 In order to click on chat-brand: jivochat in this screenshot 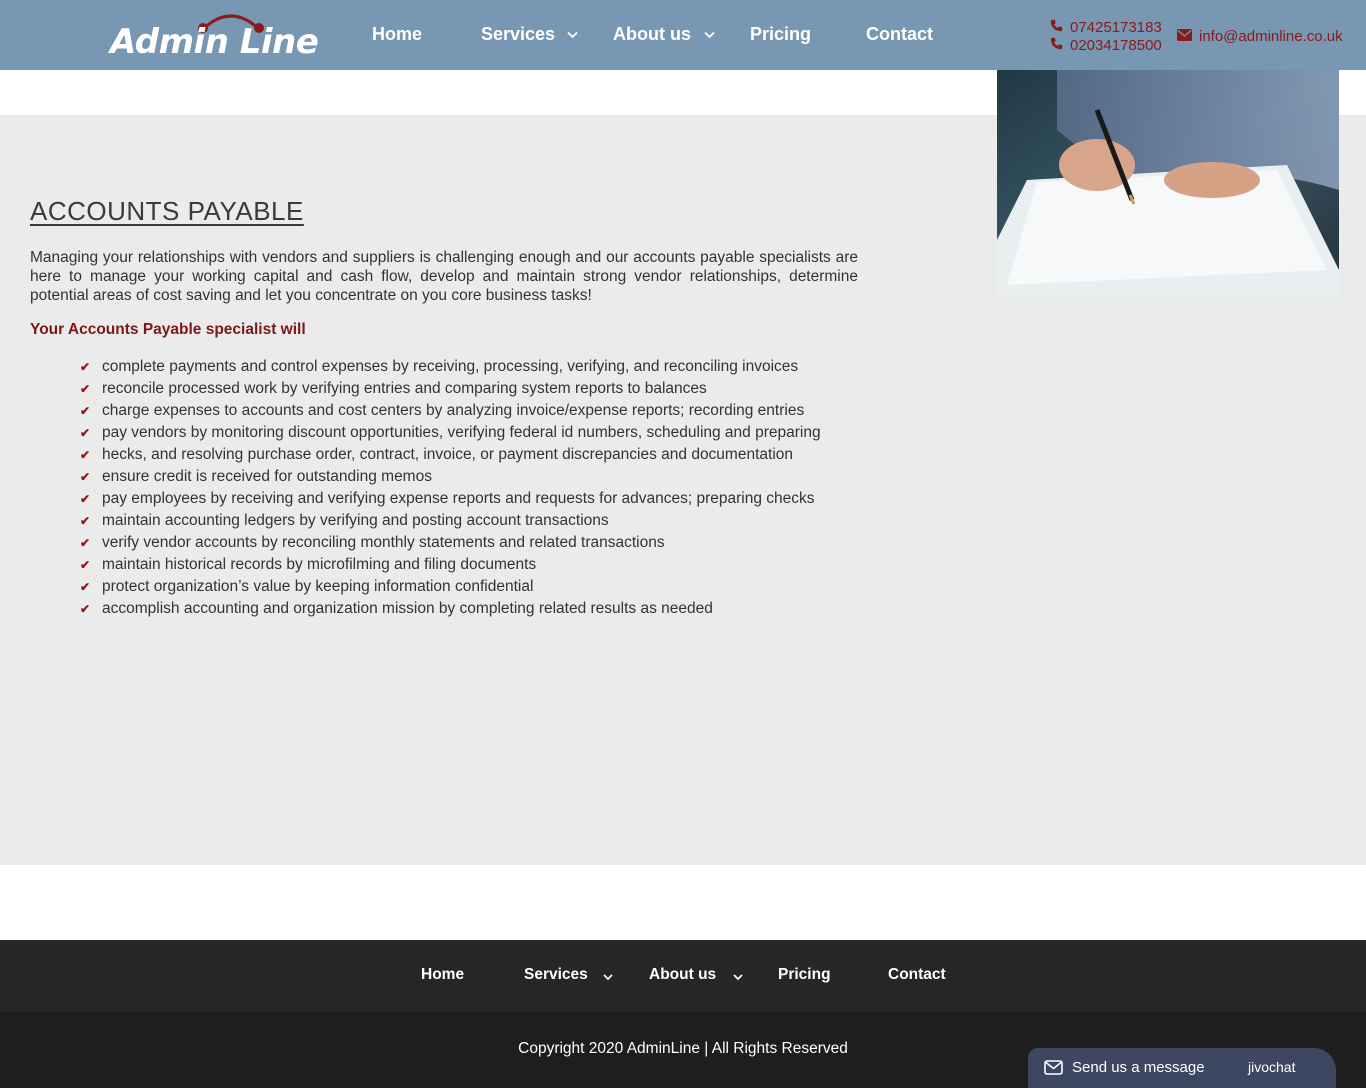, I will do `click(1272, 1067)`.